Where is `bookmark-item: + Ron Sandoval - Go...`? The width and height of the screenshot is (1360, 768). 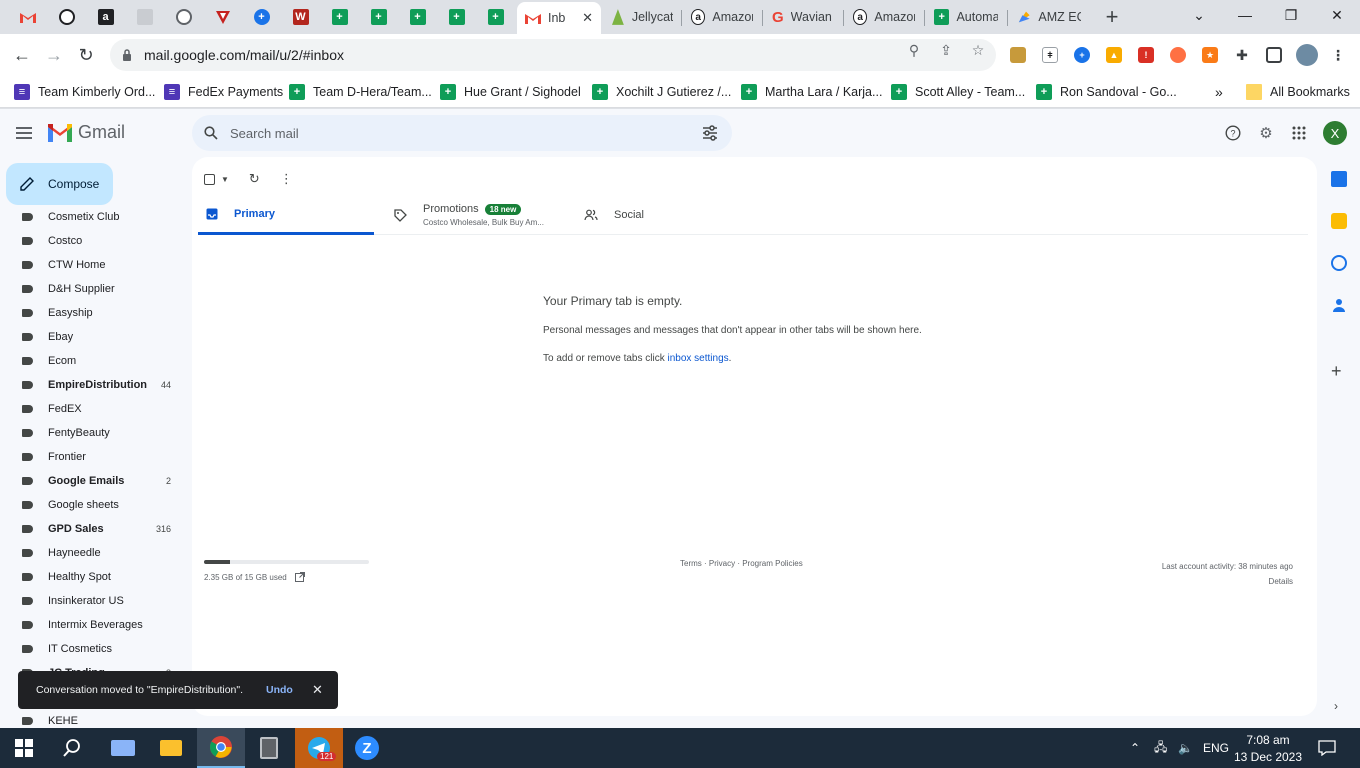 bookmark-item: + Ron Sandoval - Go... is located at coordinates (1106, 92).